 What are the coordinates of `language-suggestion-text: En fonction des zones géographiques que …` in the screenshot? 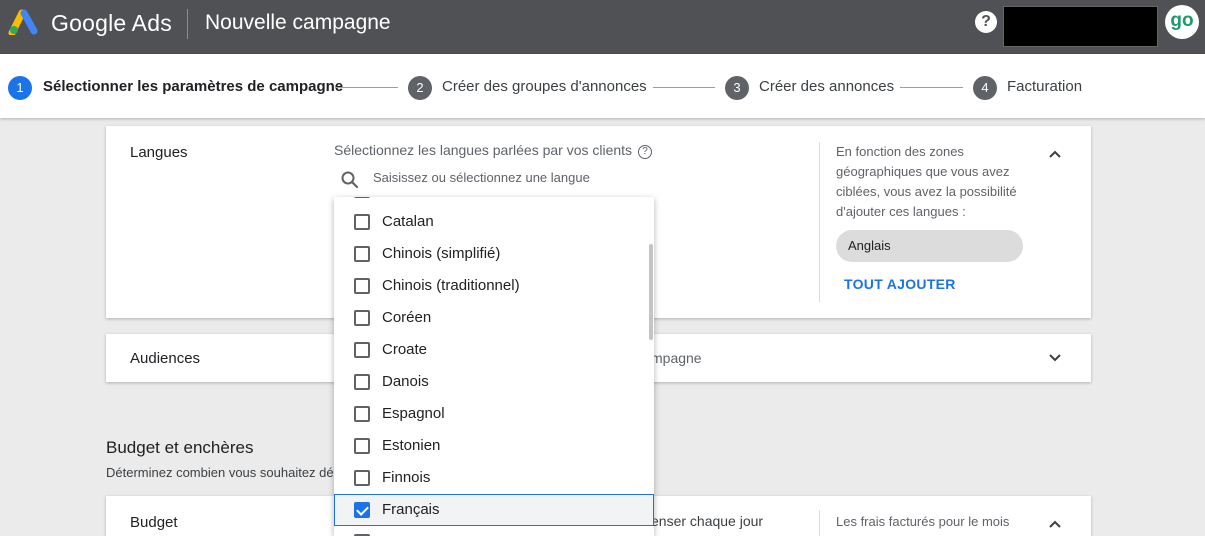 It's located at (926, 181).